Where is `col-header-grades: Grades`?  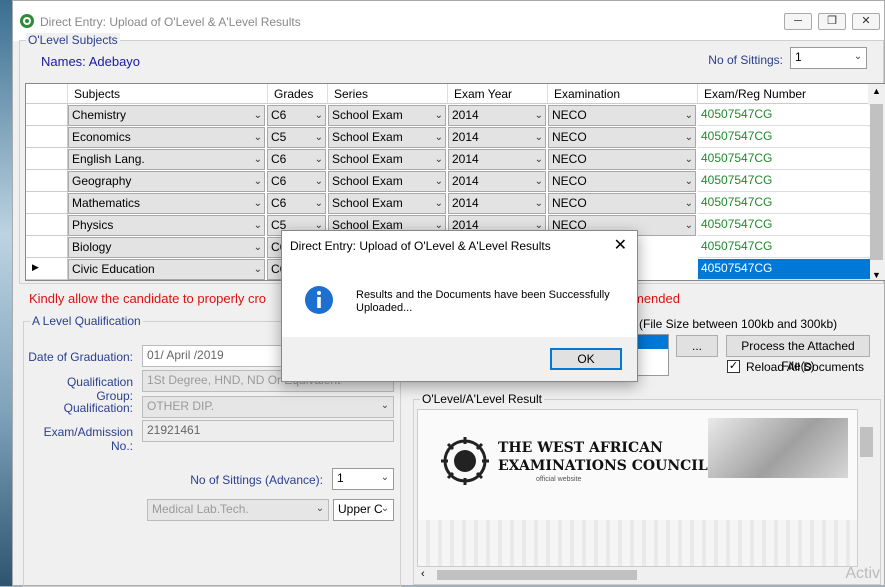
col-header-grades: Grades is located at coordinates (298, 94).